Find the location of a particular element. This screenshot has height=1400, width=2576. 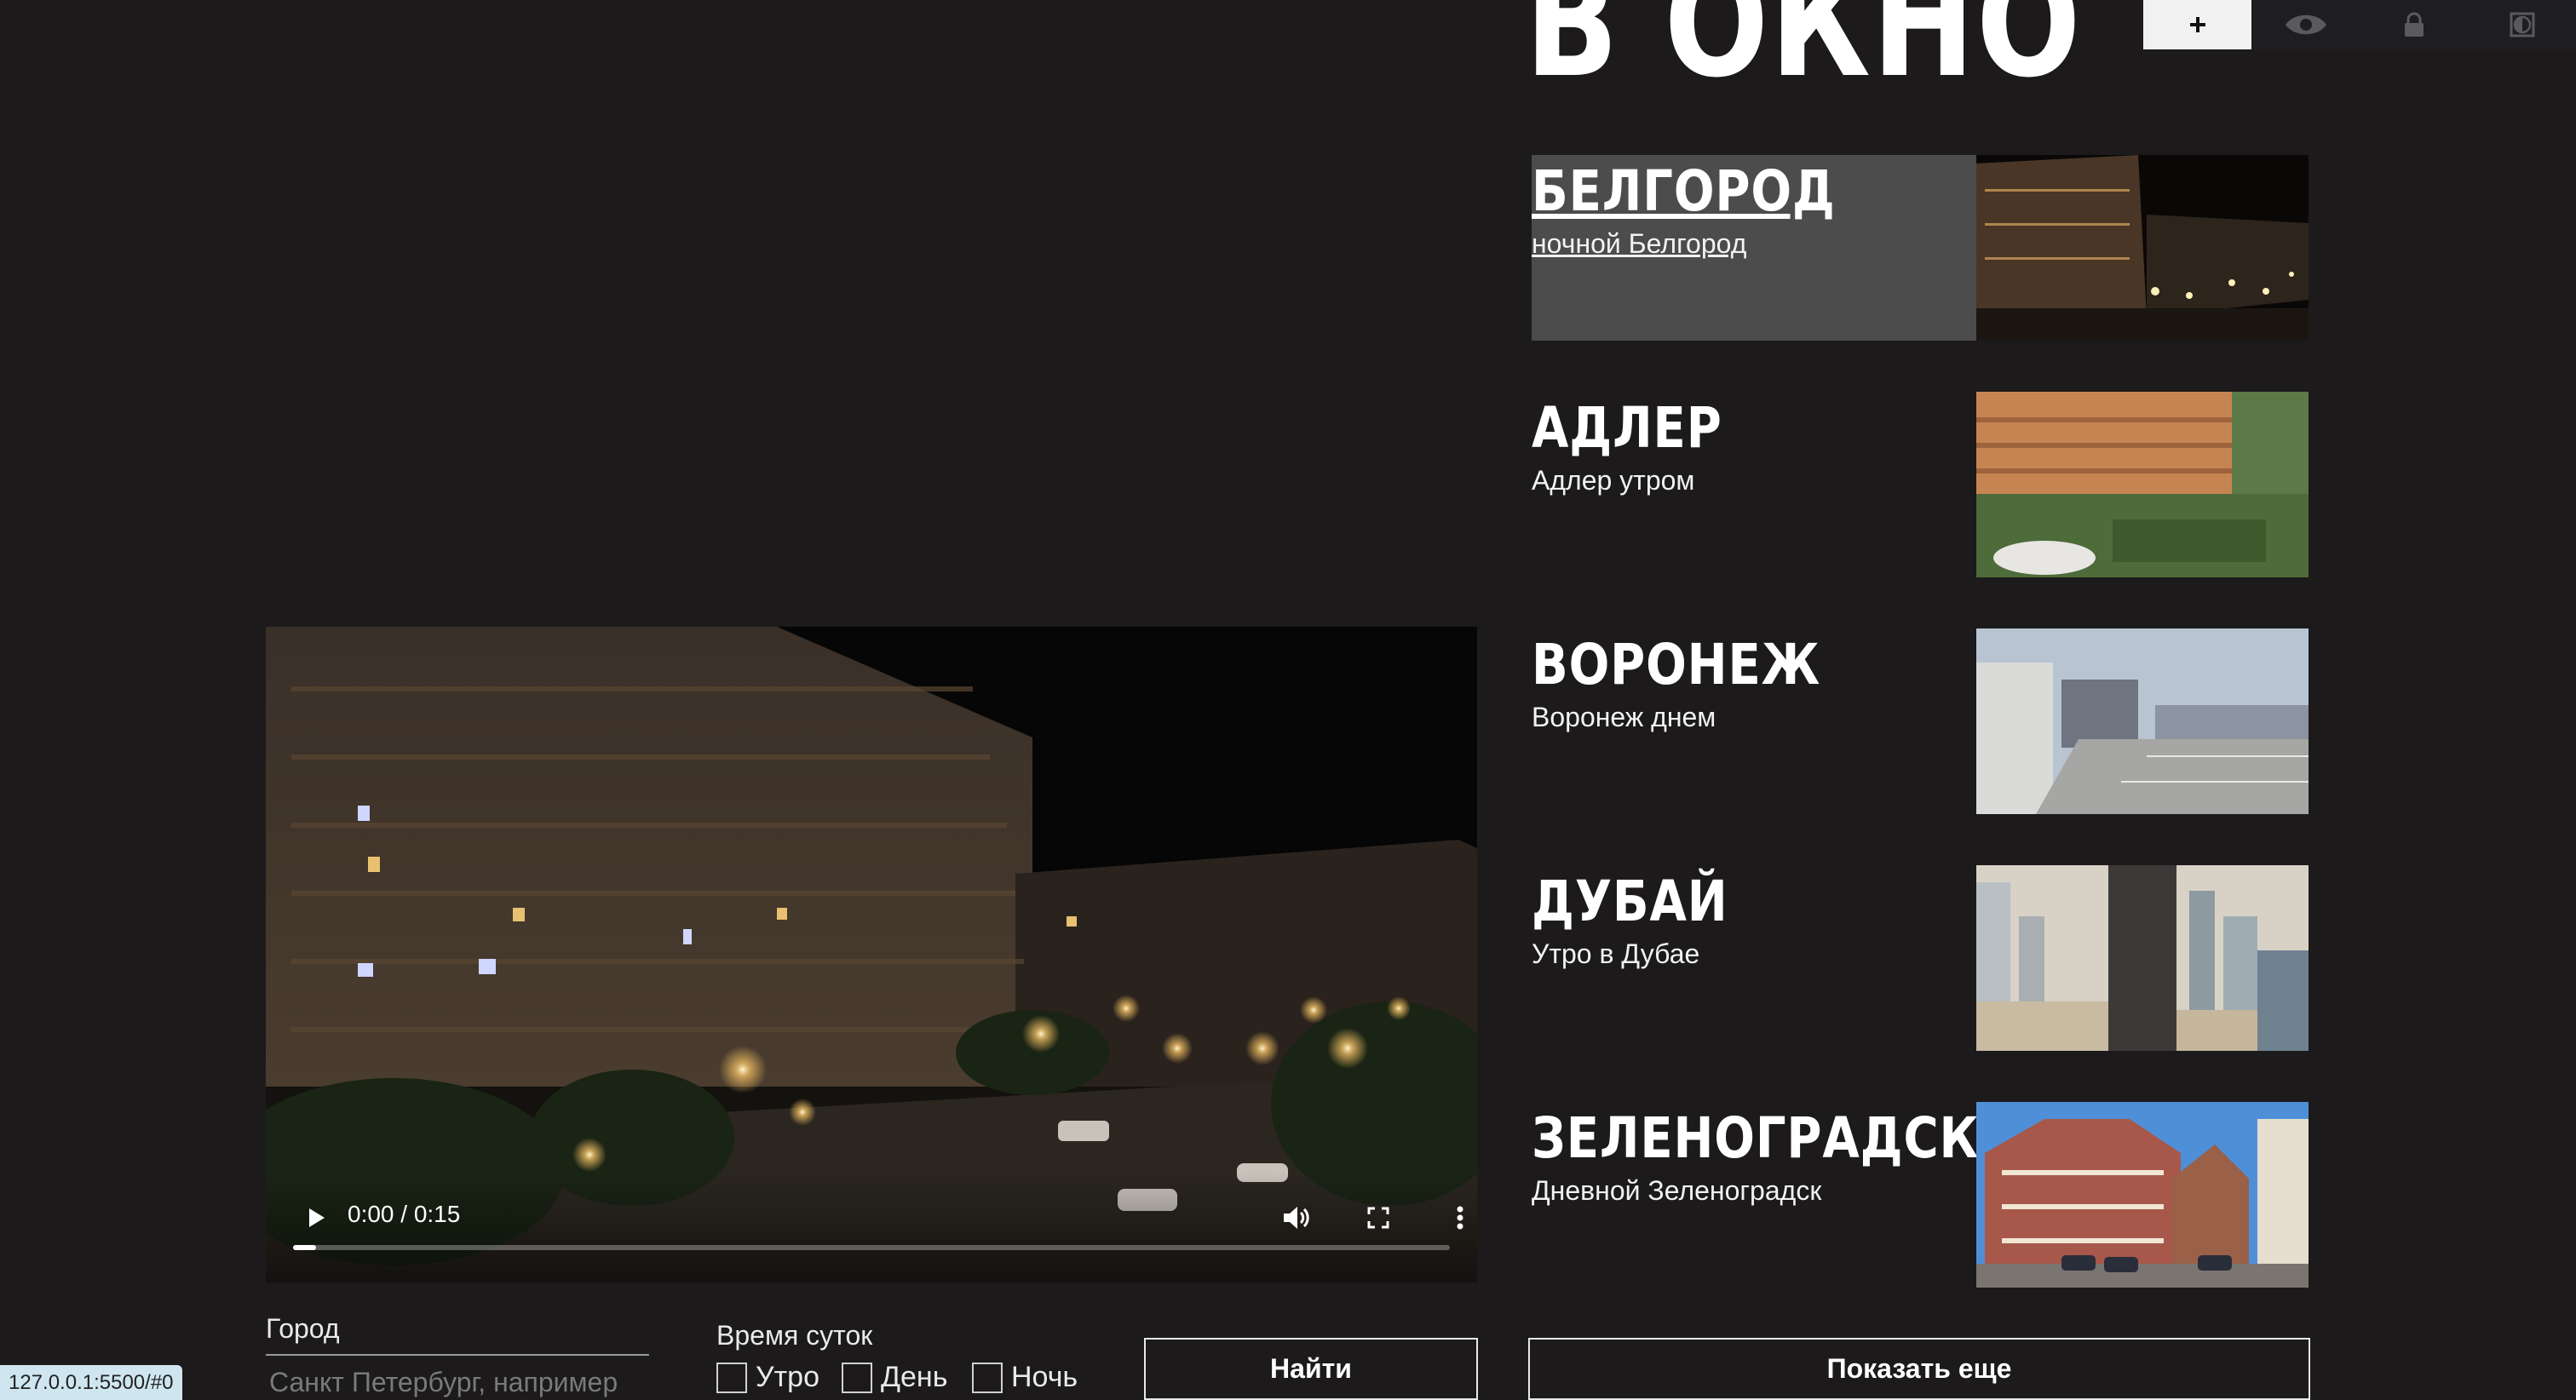

city-thumbnail-zelenogradsk is located at coordinates (2142, 1195).